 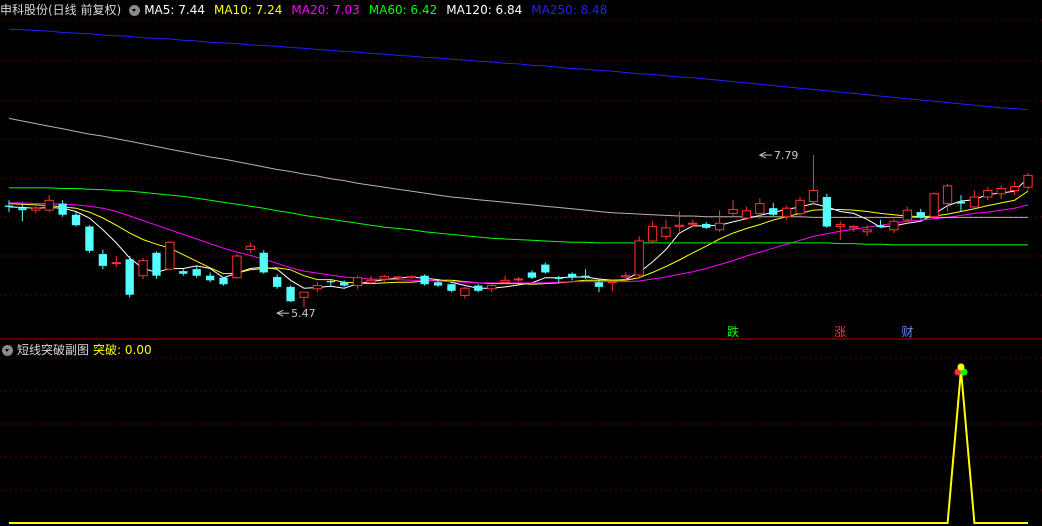 I want to click on sub-panel-header: 短线突破副图 突破: 0.00, so click(x=76, y=350).